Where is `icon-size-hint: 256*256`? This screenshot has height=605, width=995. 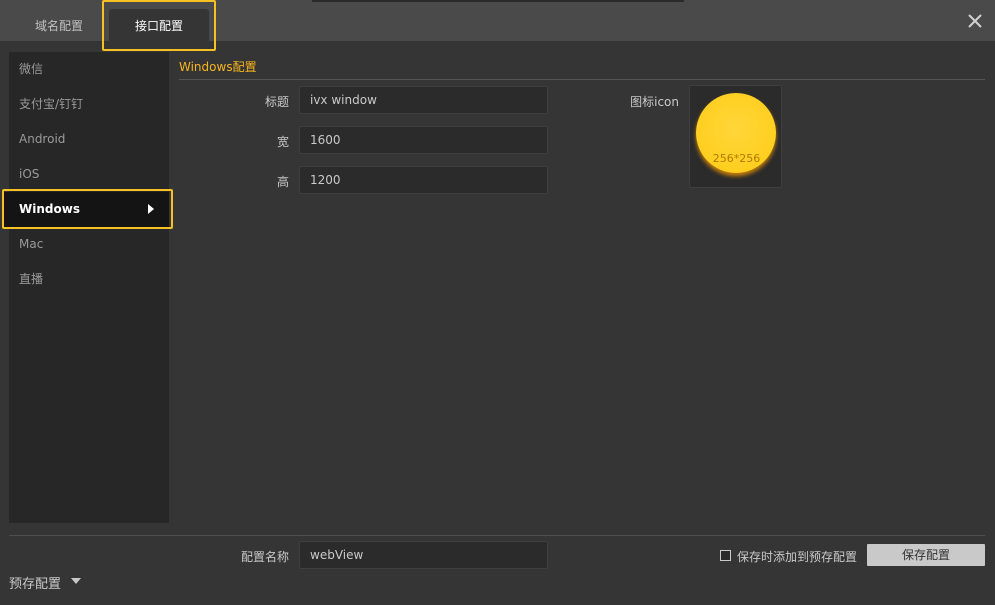 icon-size-hint: 256*256 is located at coordinates (736, 158).